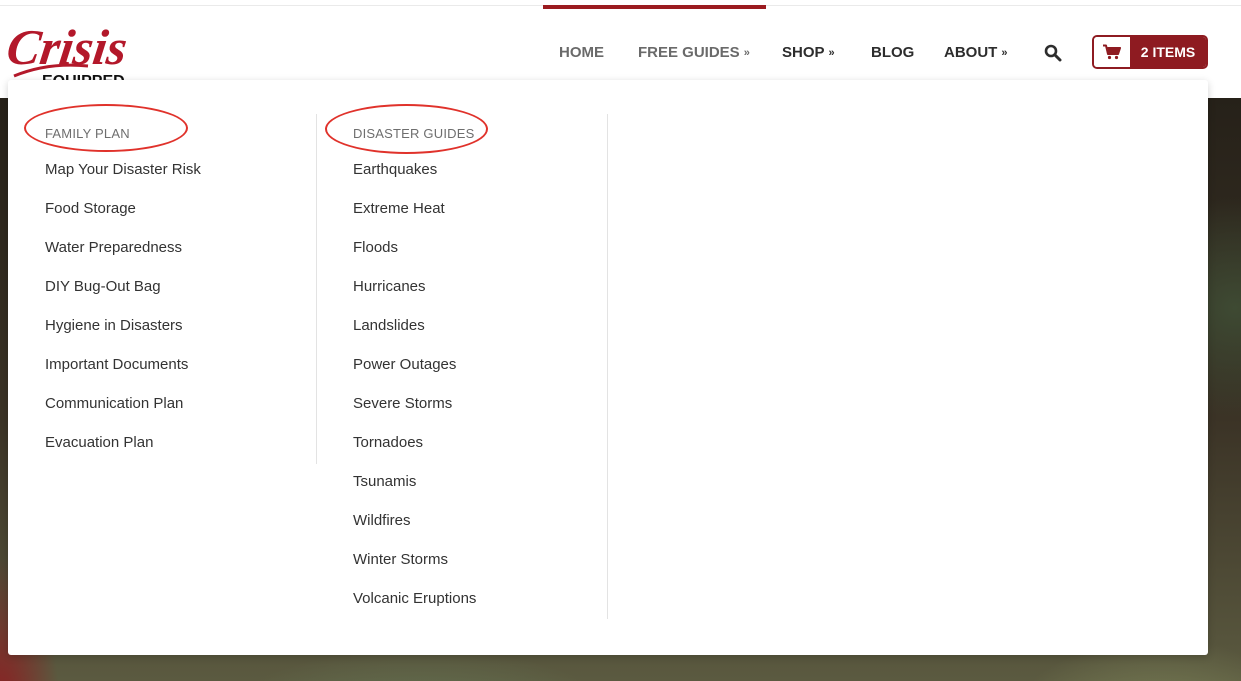 Image resolution: width=1241 pixels, height=681 pixels. Describe the element at coordinates (414, 218) in the screenshot. I see `disaster-guides-link: Extreme Heat` at that location.